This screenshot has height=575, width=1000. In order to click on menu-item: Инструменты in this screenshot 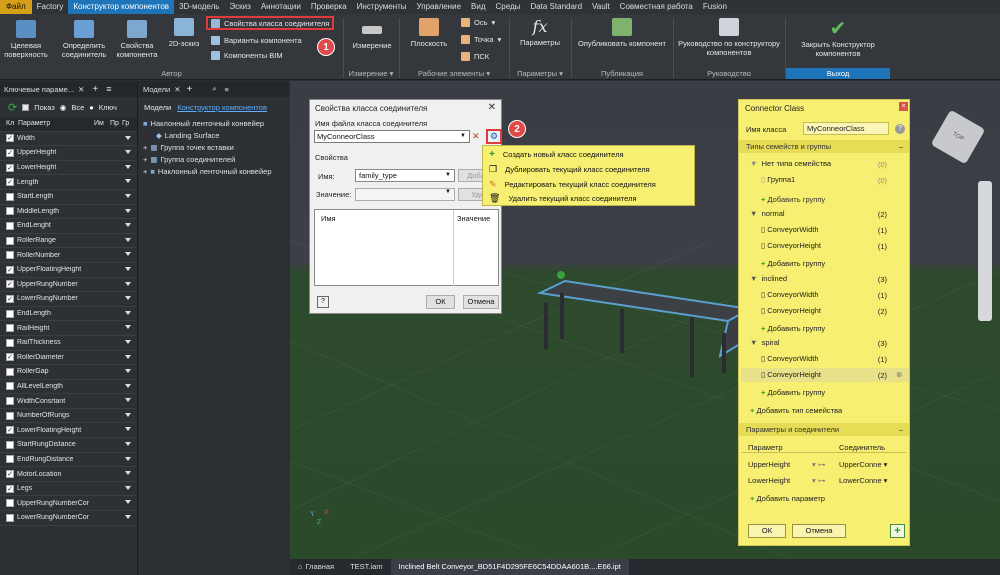, I will do `click(382, 7)`.